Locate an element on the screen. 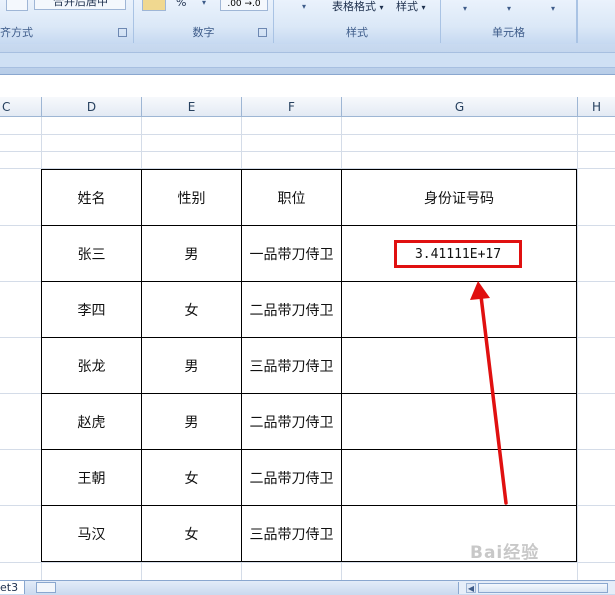 This screenshot has height=595, width=615. cell-position: 三品带刀侍卫 is located at coordinates (291, 534).